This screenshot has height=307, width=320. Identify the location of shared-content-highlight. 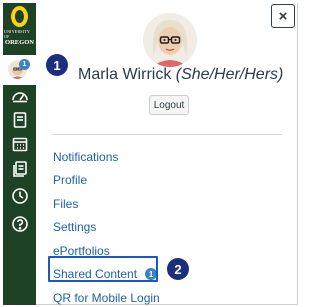
(103, 269).